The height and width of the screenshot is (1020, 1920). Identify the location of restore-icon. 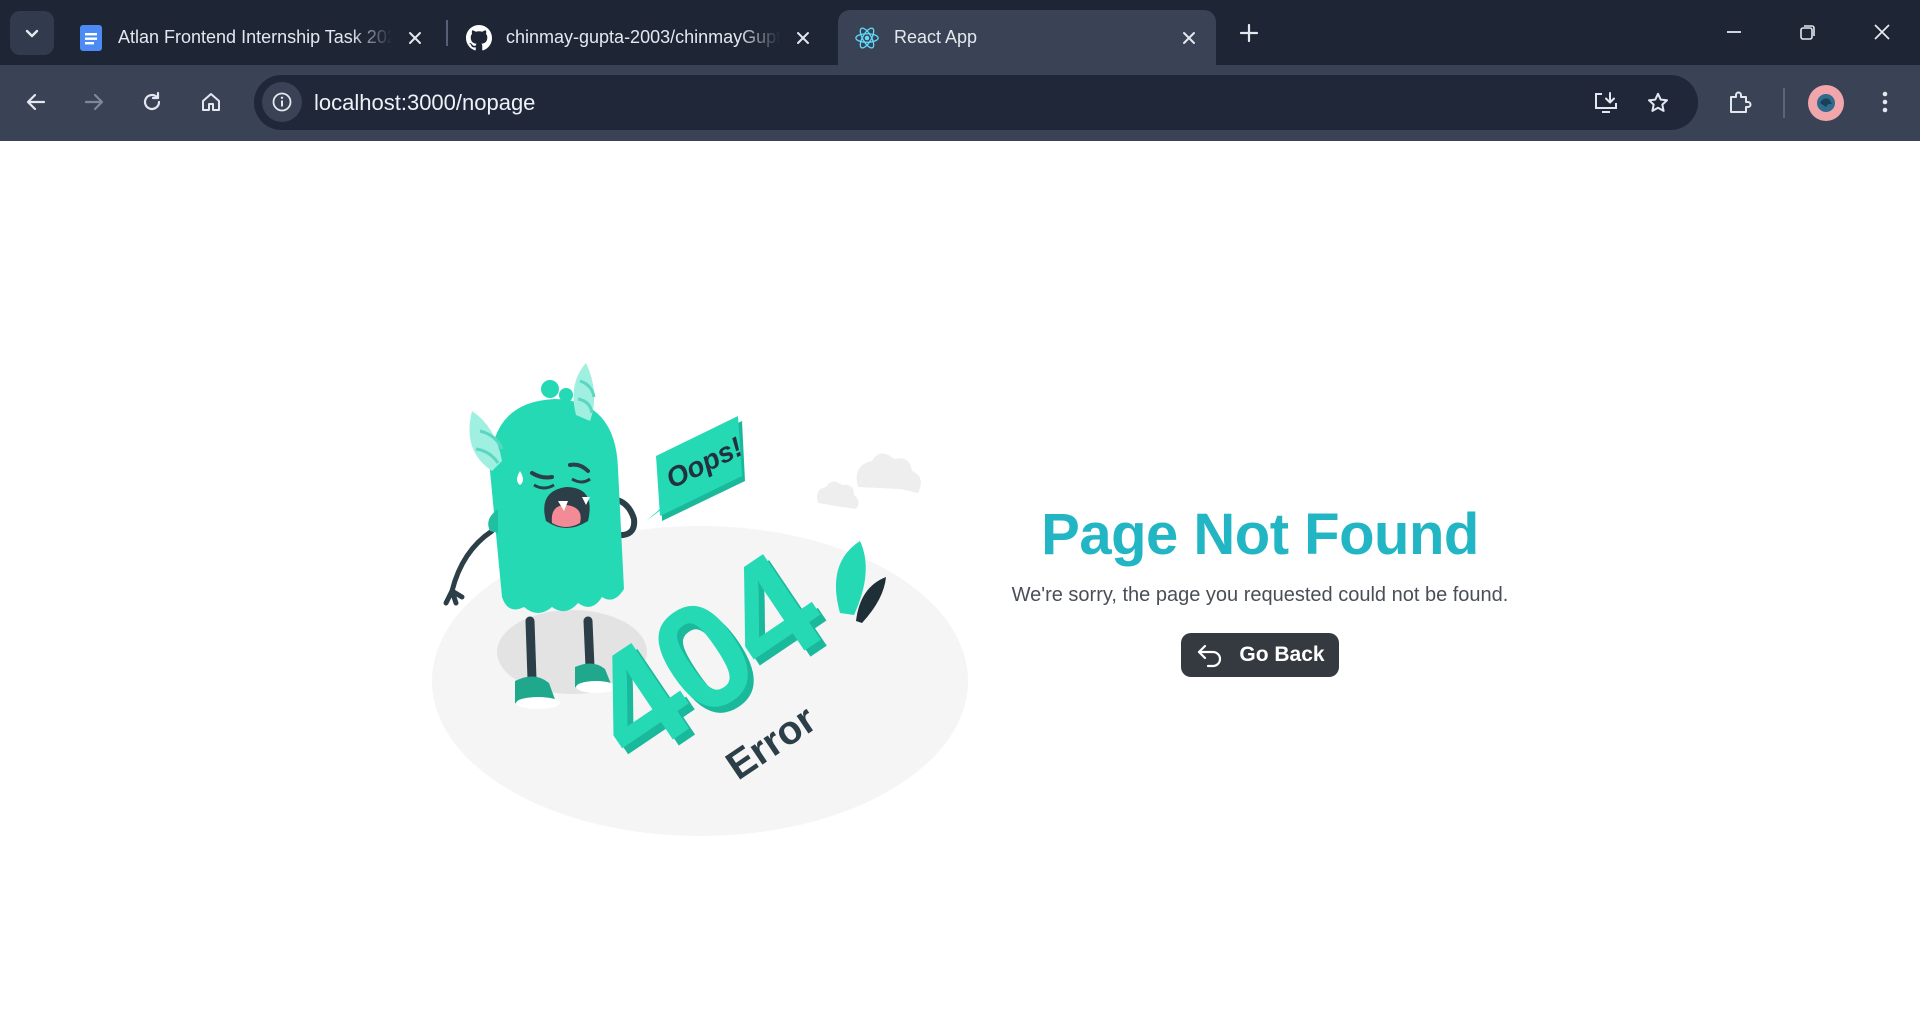
(1807, 32).